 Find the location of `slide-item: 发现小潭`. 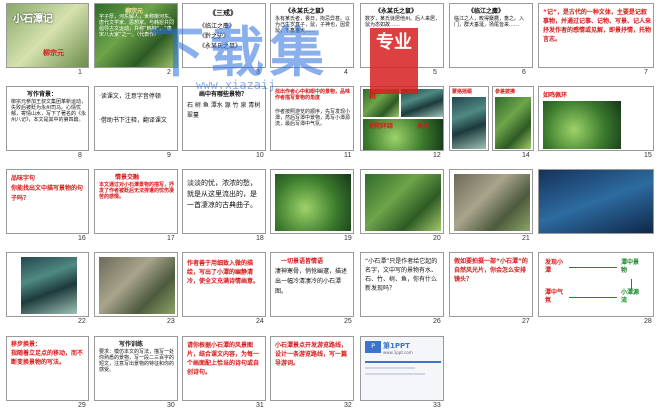

slide-item: 发现小潭 is located at coordinates (554, 266).